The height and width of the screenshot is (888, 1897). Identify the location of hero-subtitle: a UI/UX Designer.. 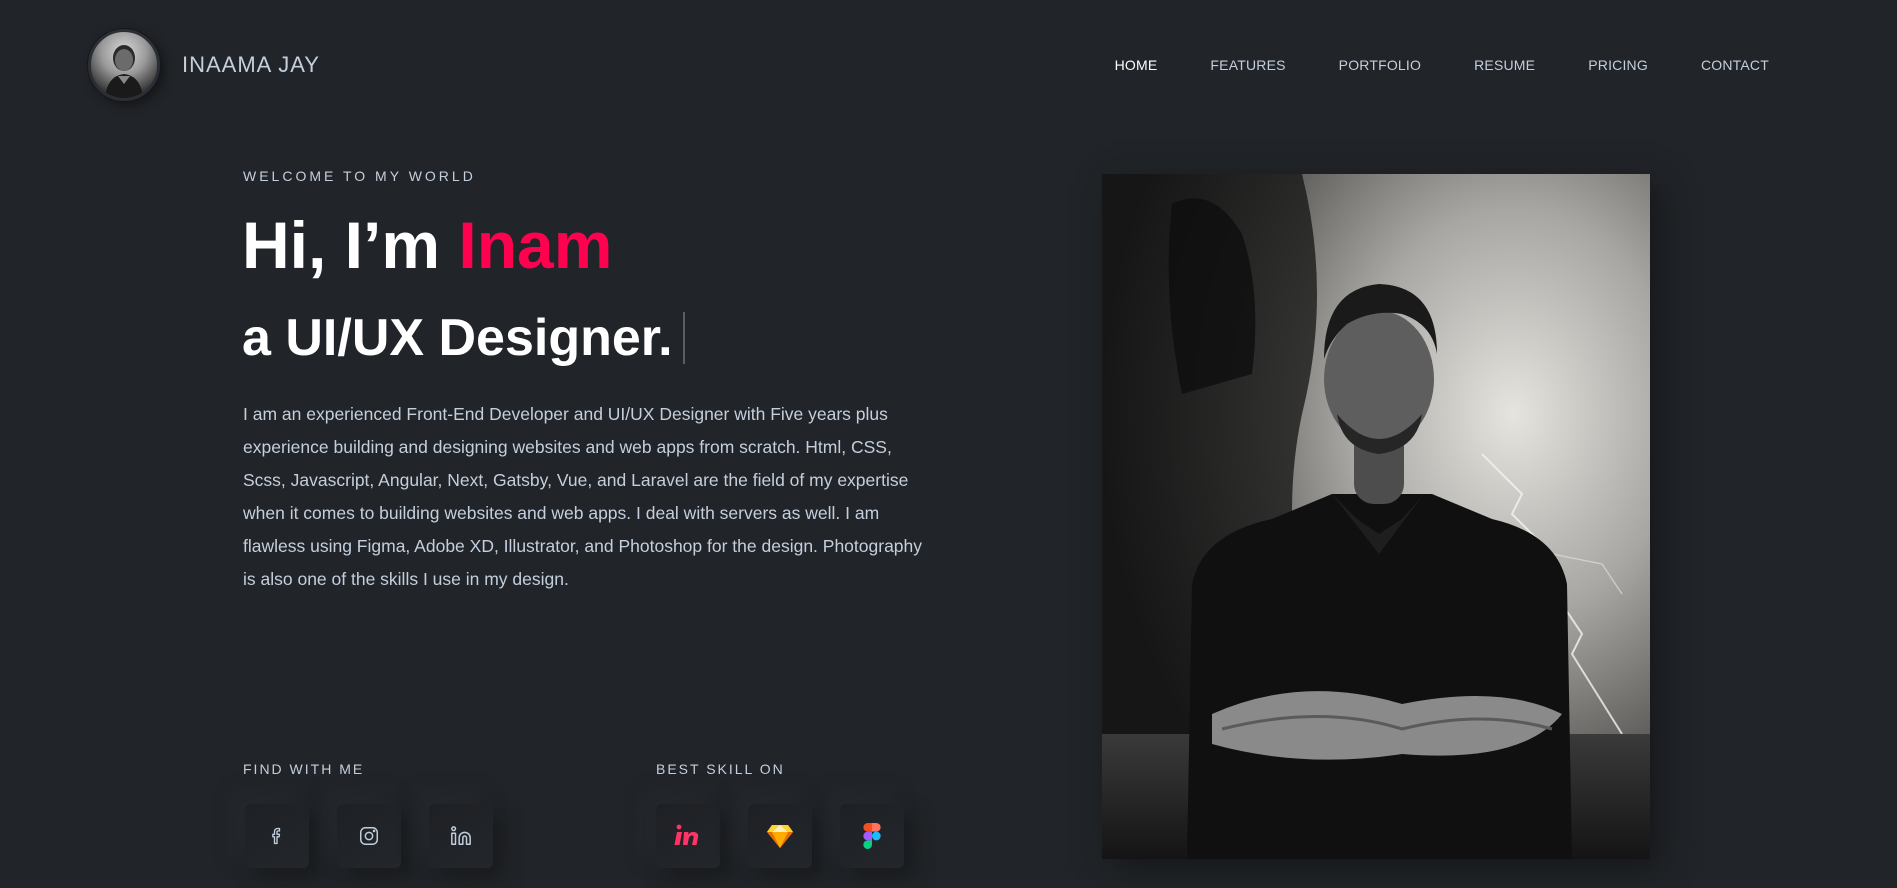
(463, 338).